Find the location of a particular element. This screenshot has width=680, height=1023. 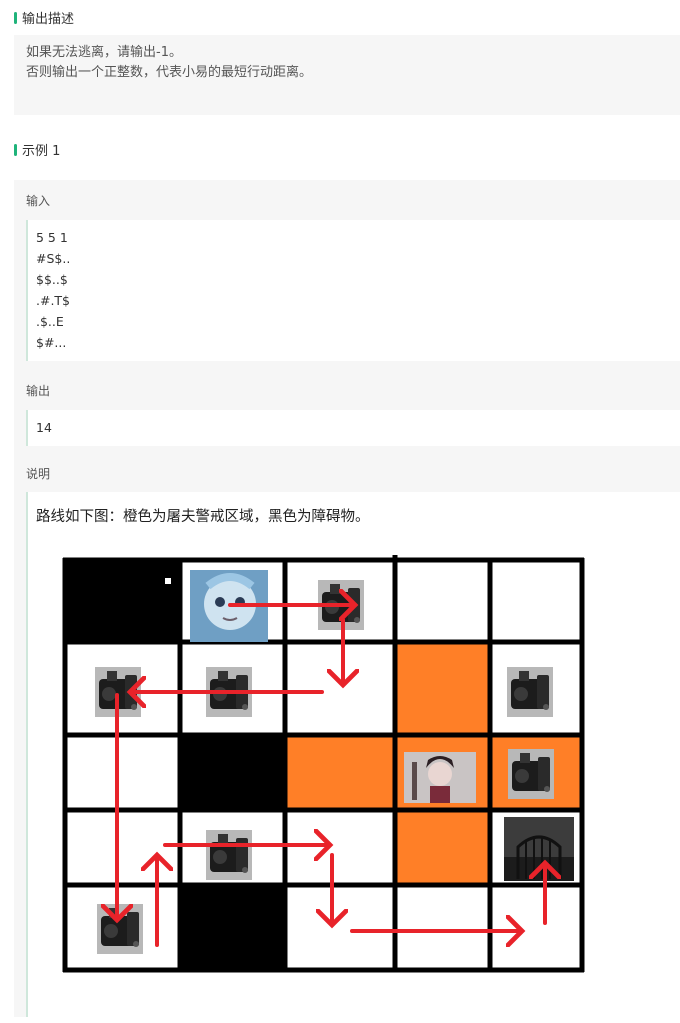

output-desc-line-2: 否则输出一个正整数，代表小易的最短行动距离。 is located at coordinates (169, 72).